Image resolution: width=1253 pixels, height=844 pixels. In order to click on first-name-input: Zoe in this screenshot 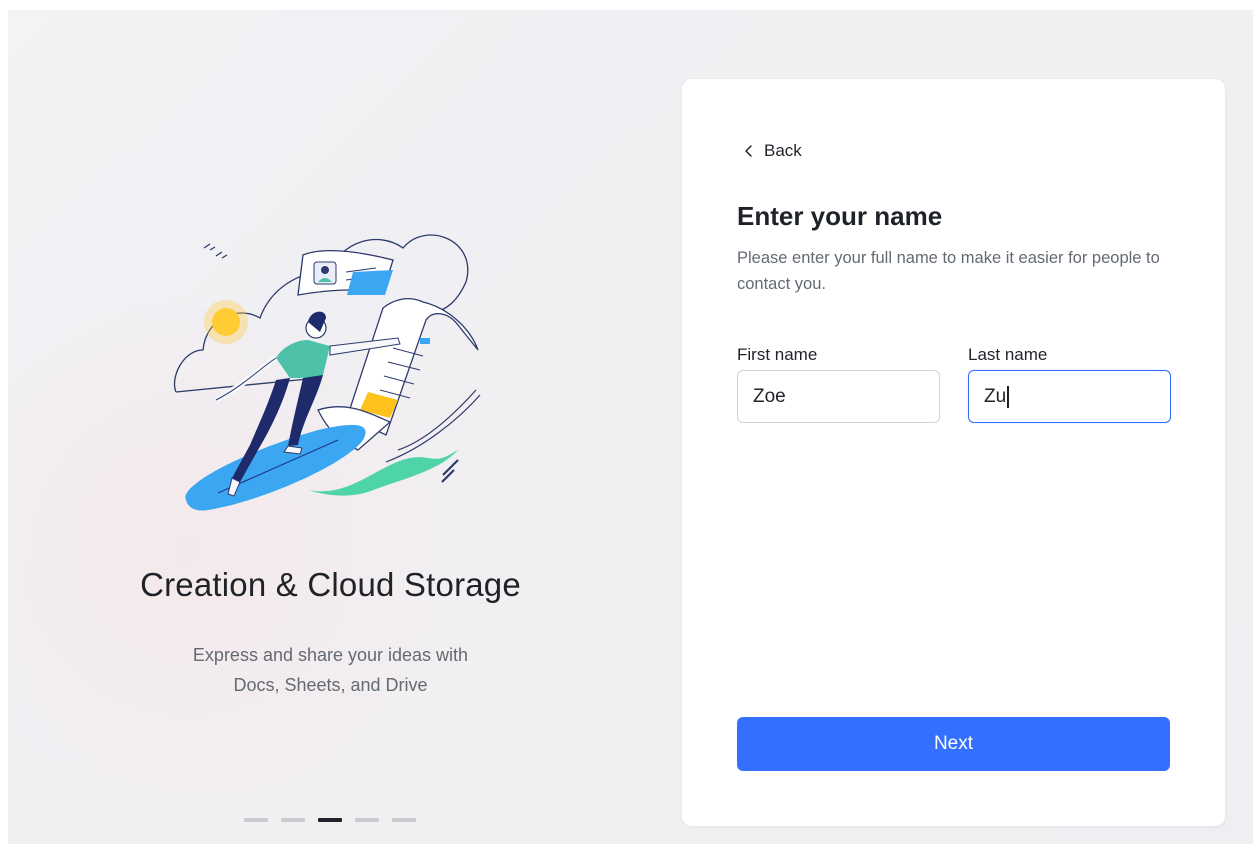, I will do `click(838, 396)`.